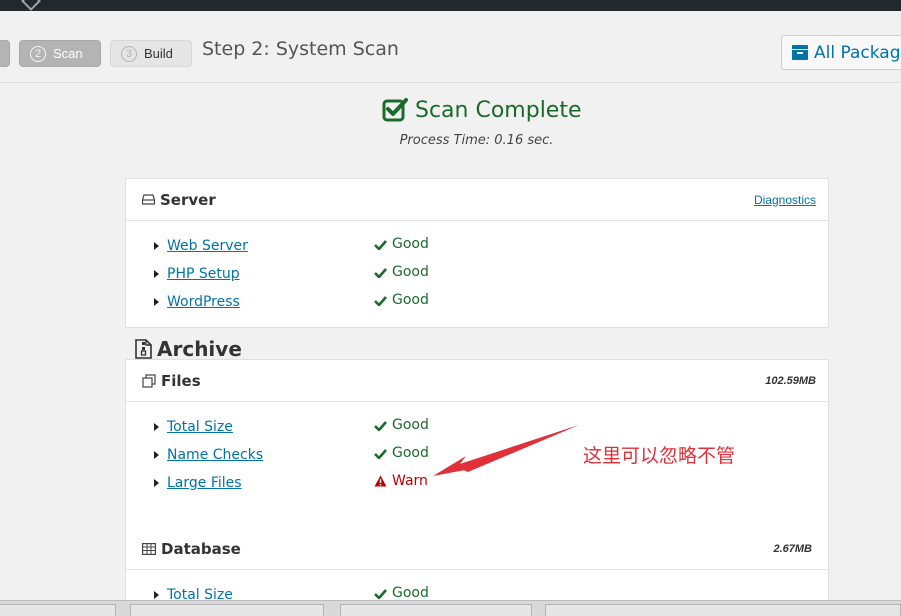  Describe the element at coordinates (659, 456) in the screenshot. I see `annotation-text: 这里可以忽略不管` at that location.